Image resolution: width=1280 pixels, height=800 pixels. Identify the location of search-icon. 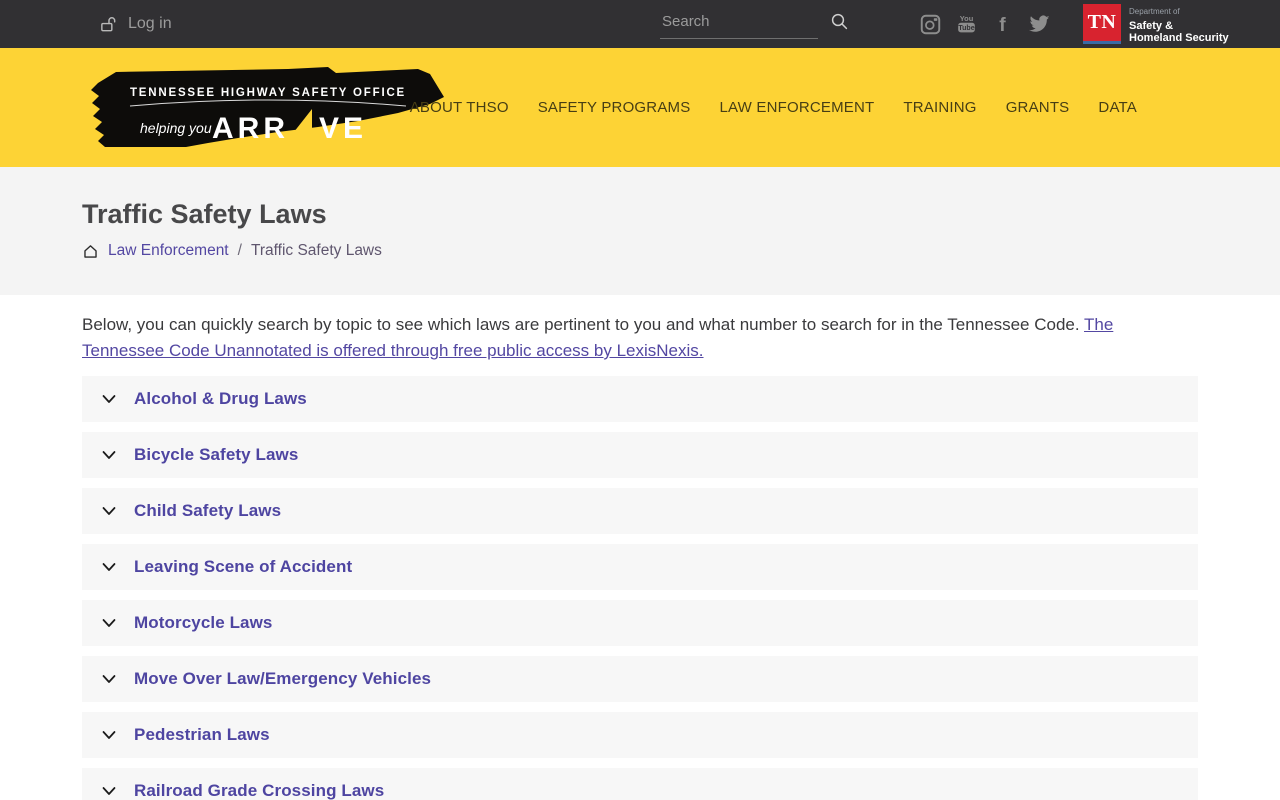
(840, 22).